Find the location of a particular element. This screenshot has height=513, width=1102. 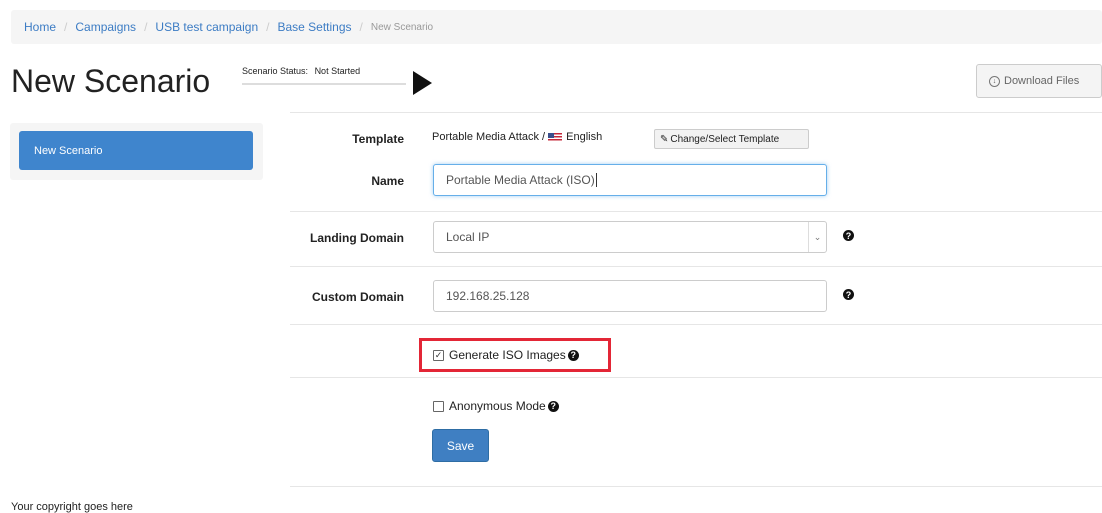

breadcrumb-campaign-link: USB test campaign is located at coordinates (206, 27).